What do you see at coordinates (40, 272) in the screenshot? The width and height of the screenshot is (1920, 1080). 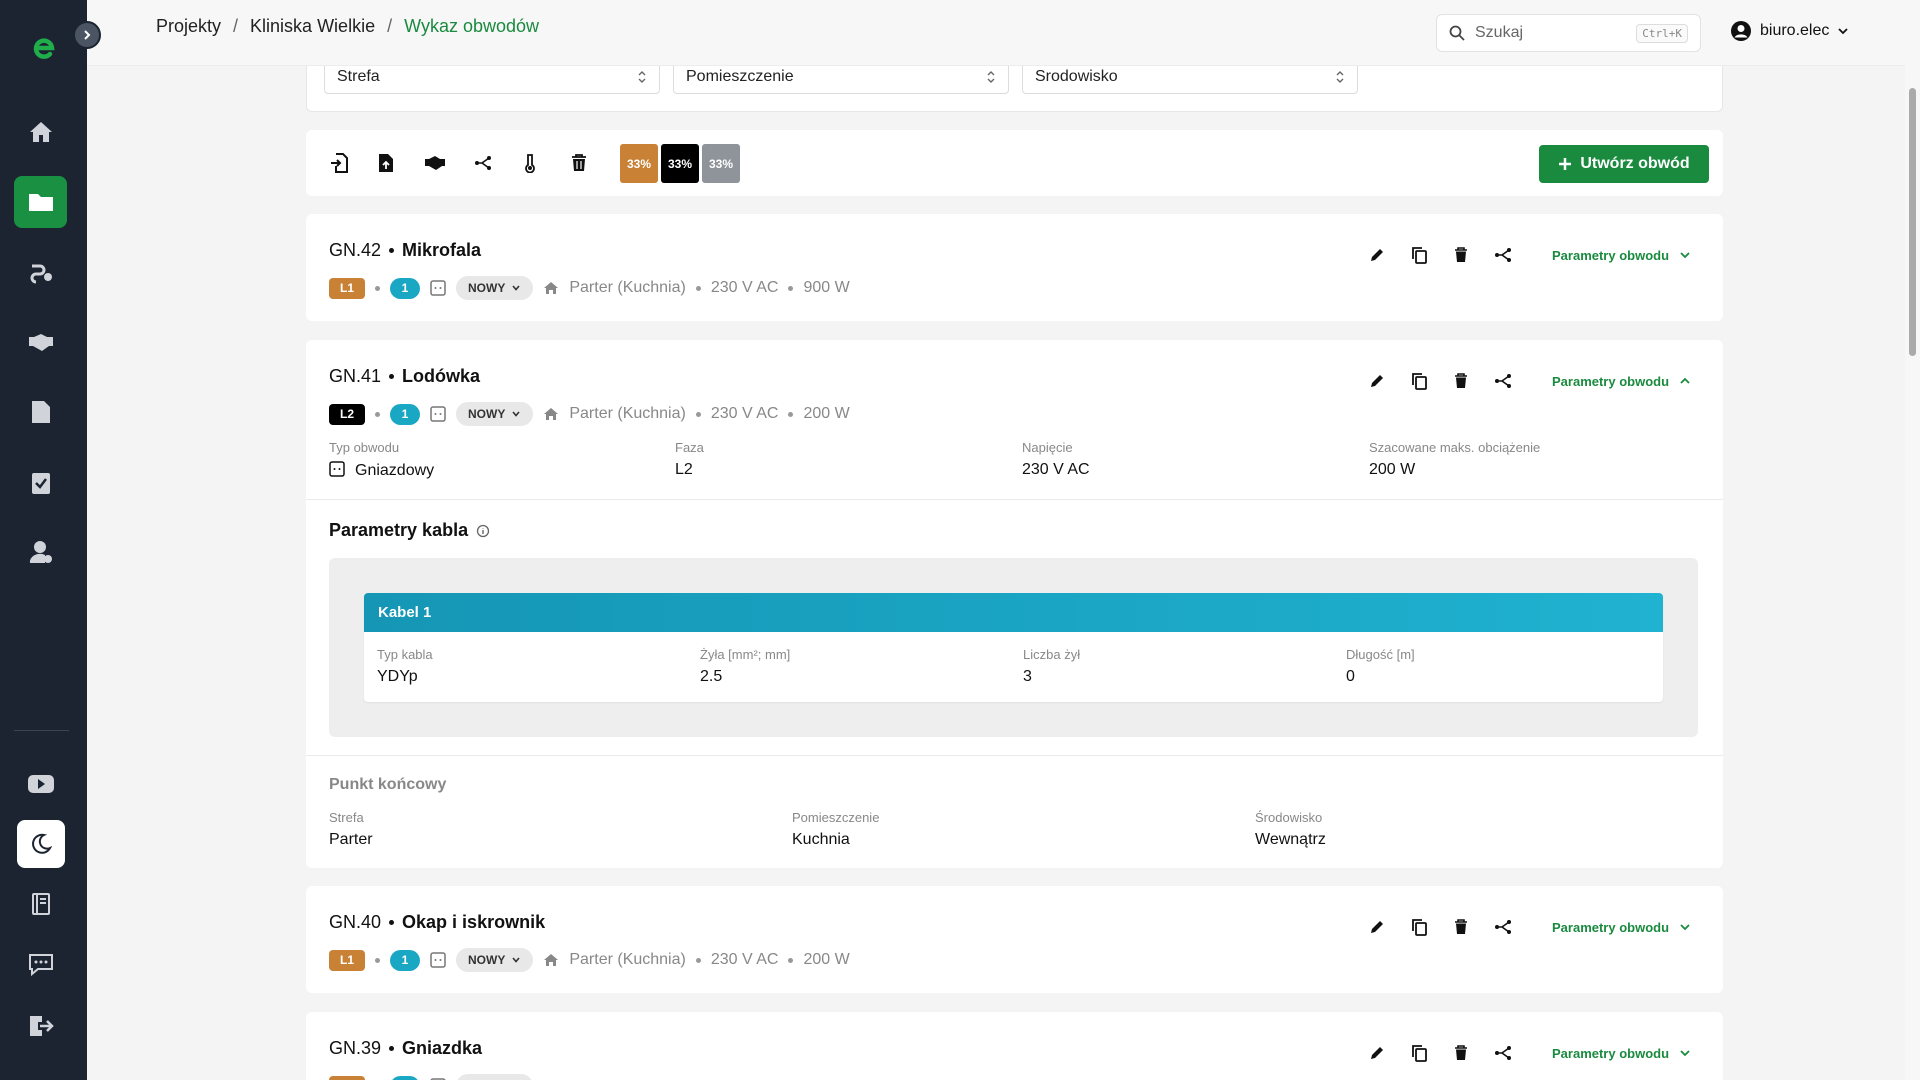 I see `circuits-icon` at bounding box center [40, 272].